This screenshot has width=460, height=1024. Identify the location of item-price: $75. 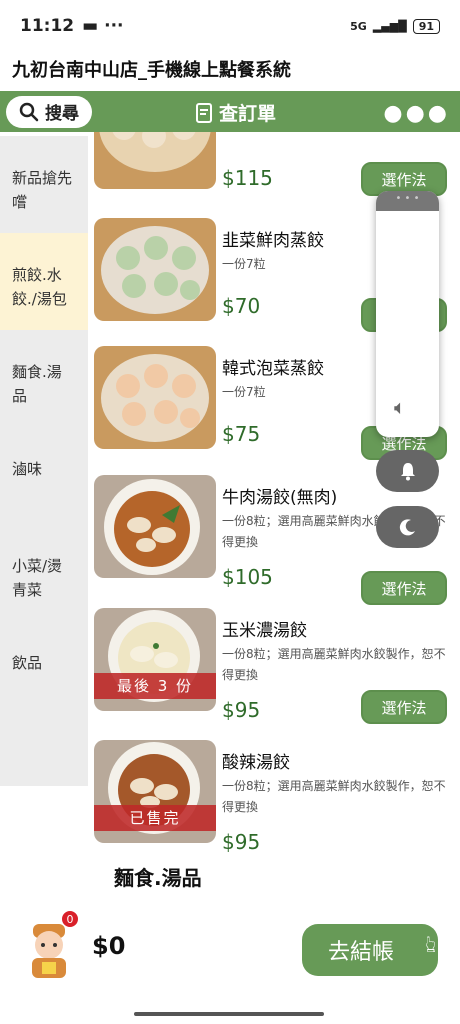
(241, 434).